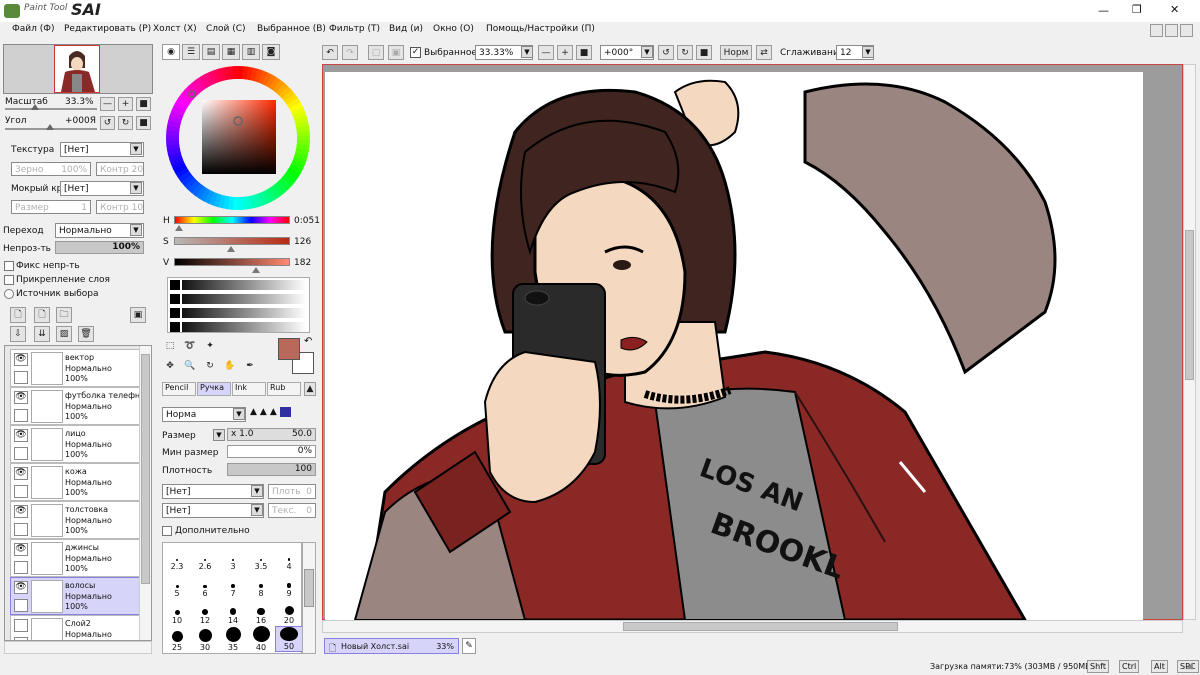 The width and height of the screenshot is (1200, 675). I want to click on brush-size-cell: 10, so click(177, 612).